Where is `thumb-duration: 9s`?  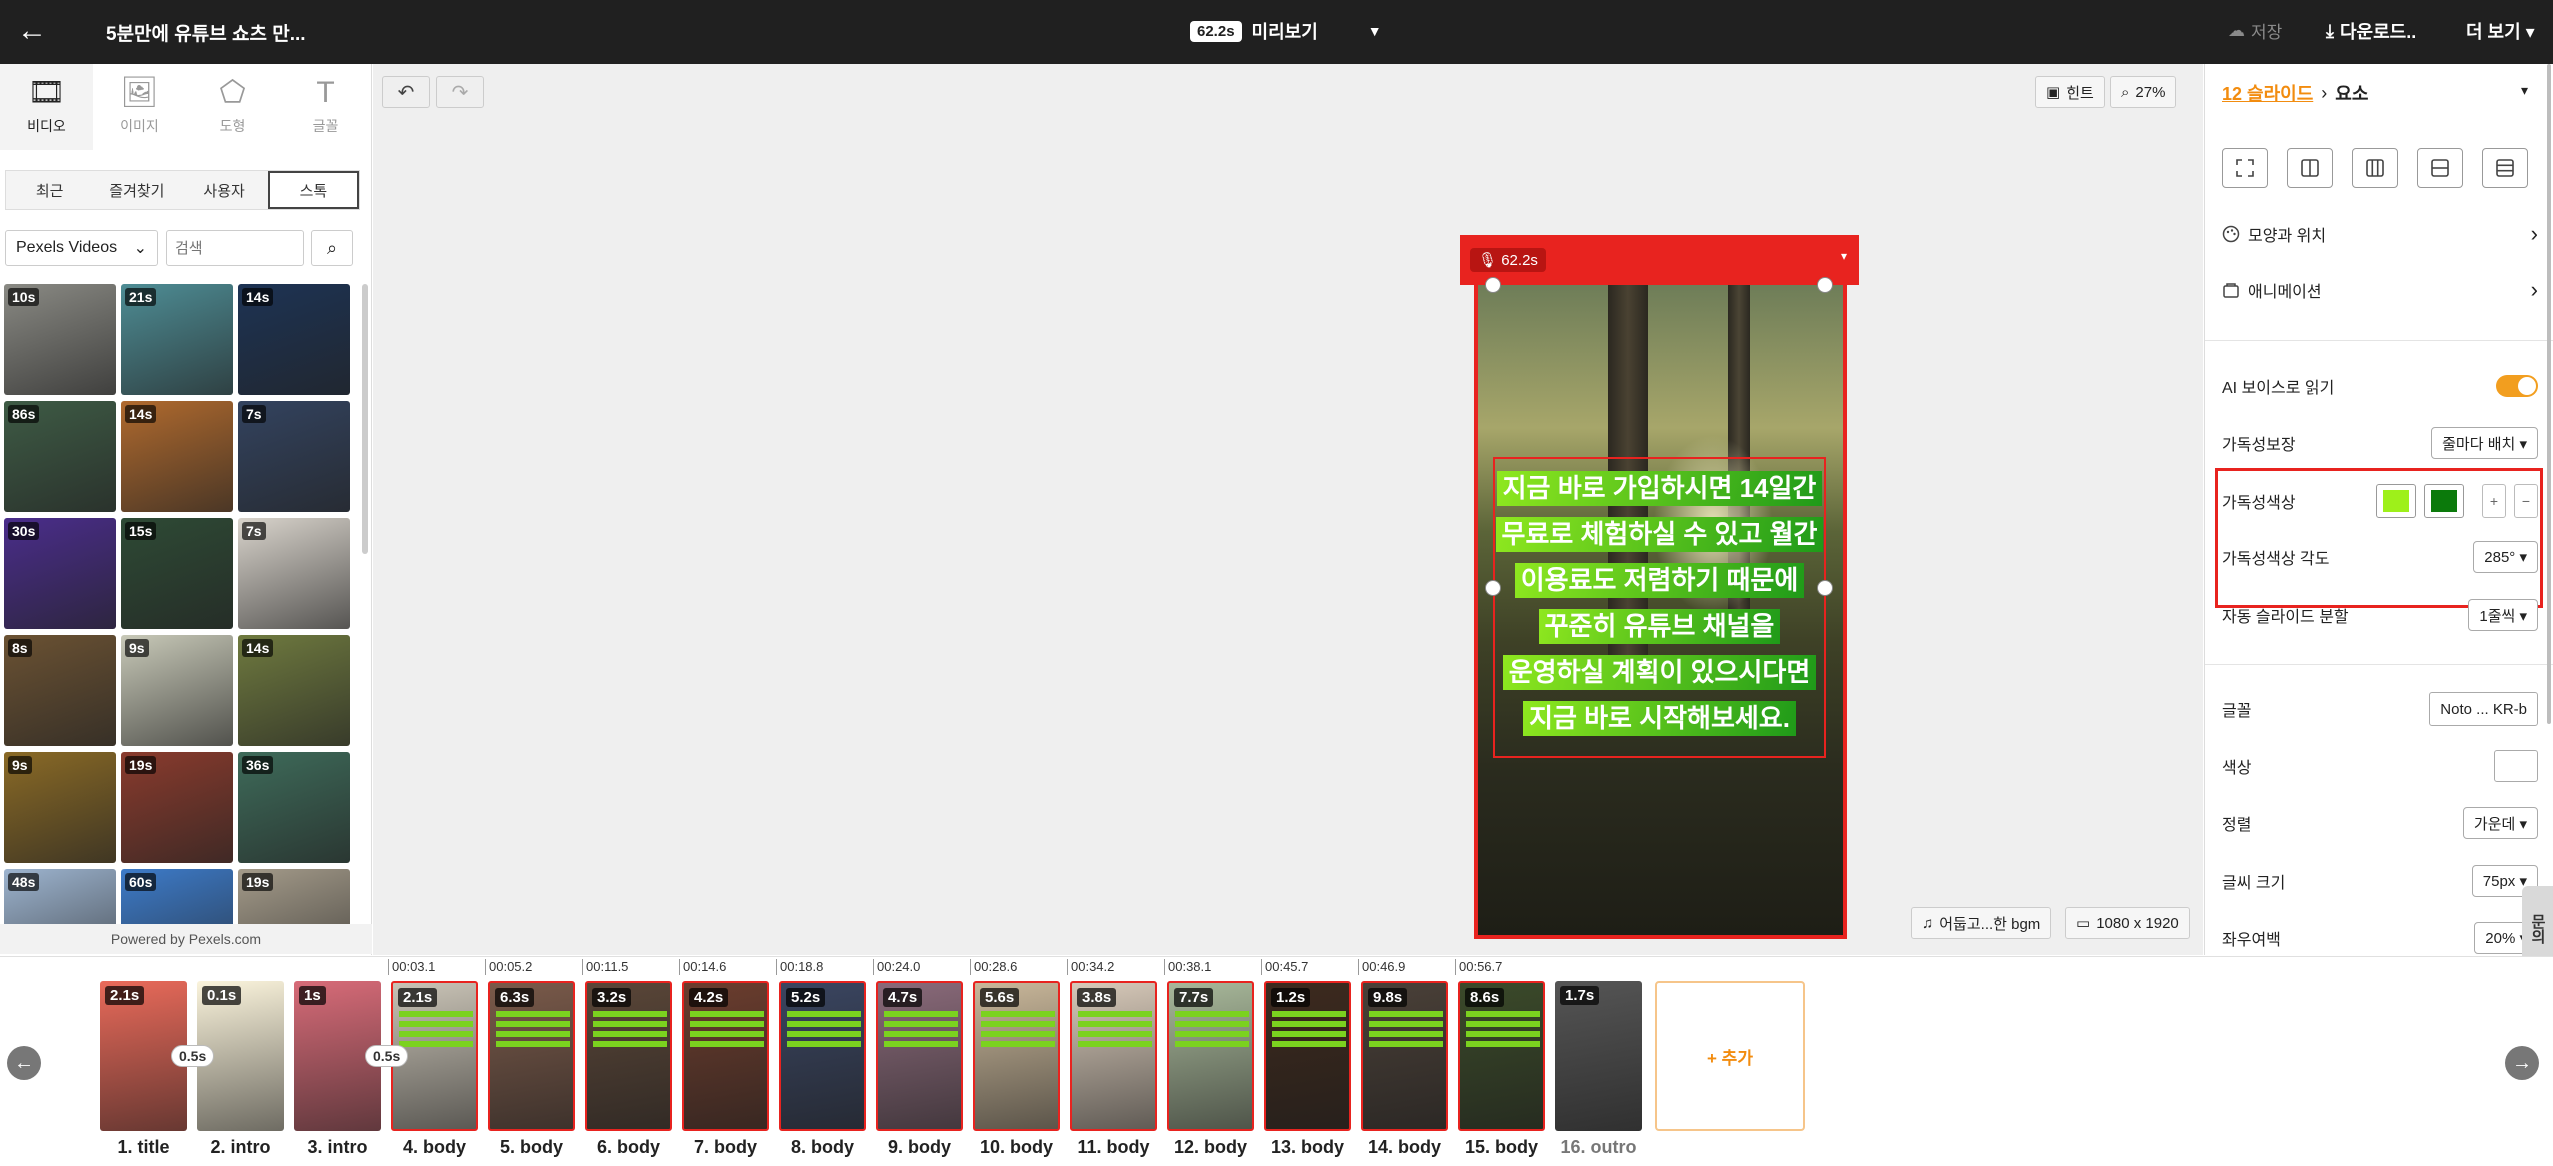
thumb-duration: 9s is located at coordinates (20, 765).